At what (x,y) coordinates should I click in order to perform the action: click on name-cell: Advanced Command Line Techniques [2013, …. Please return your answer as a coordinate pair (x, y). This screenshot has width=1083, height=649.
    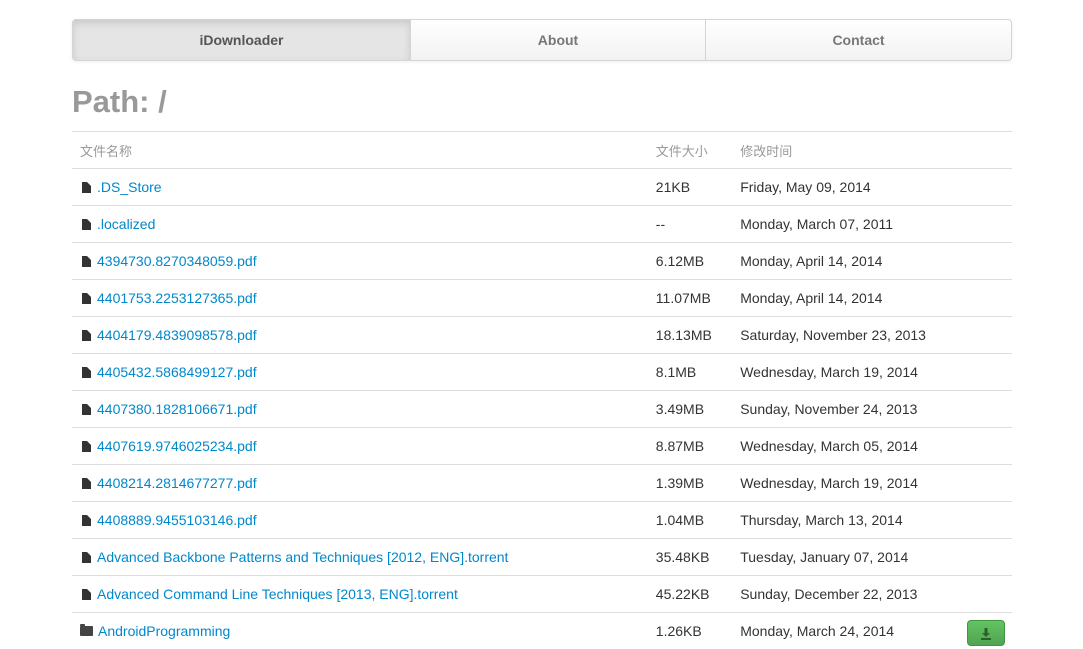
    Looking at the image, I should click on (360, 594).